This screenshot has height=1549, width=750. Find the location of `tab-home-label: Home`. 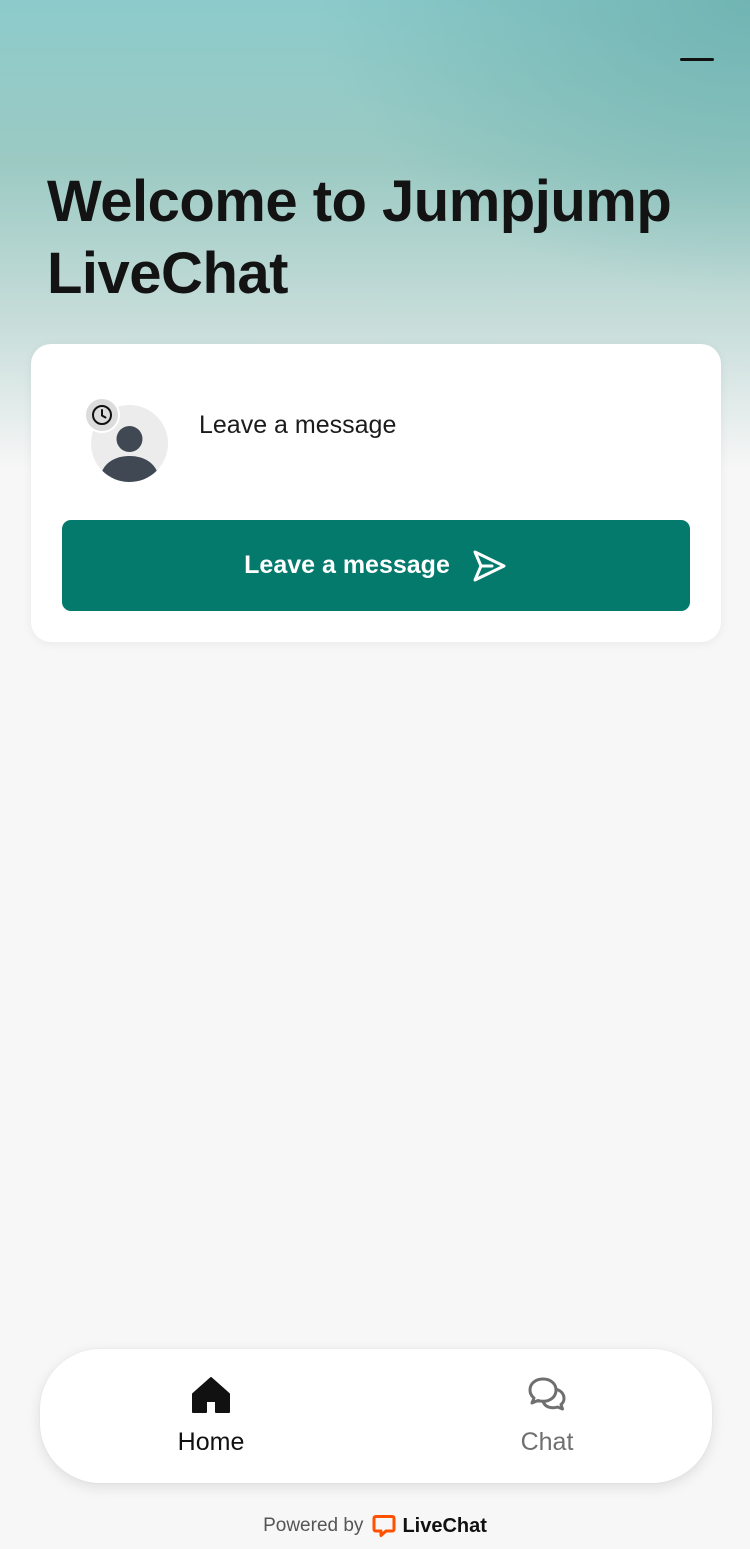

tab-home-label: Home is located at coordinates (211, 1442).